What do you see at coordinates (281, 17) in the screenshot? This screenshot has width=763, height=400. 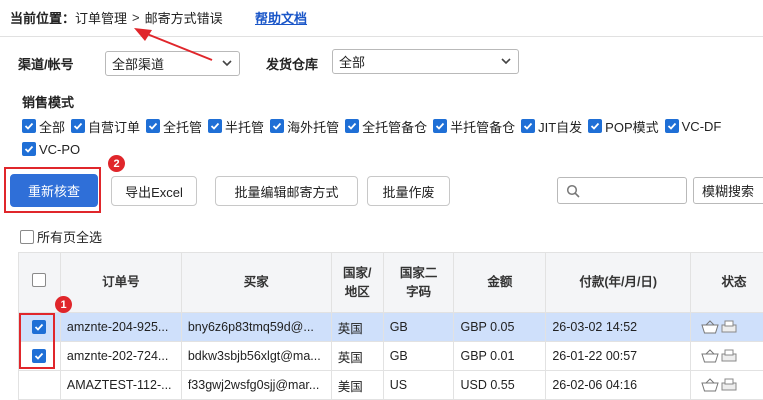 I see `help-docs-link: 帮助文档` at bounding box center [281, 17].